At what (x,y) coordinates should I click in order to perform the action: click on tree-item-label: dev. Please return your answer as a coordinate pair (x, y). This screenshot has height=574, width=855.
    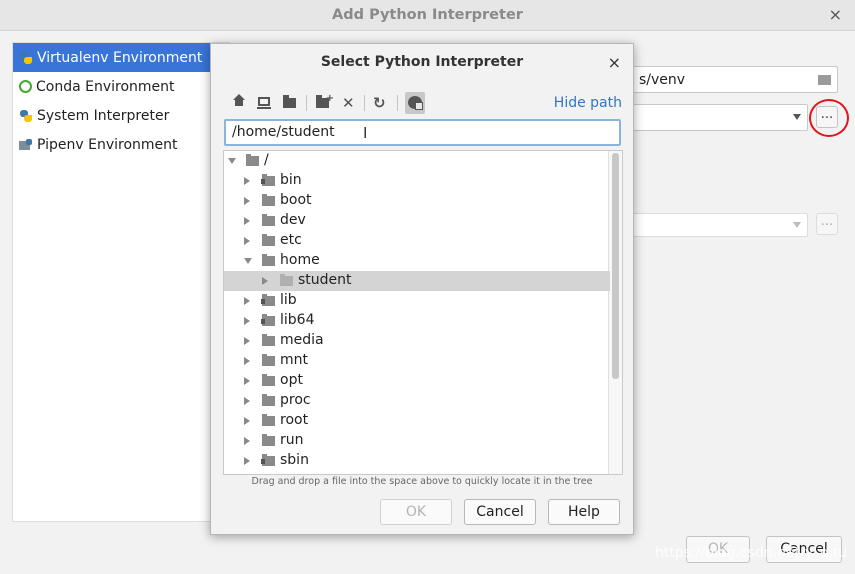
    Looking at the image, I should click on (293, 220).